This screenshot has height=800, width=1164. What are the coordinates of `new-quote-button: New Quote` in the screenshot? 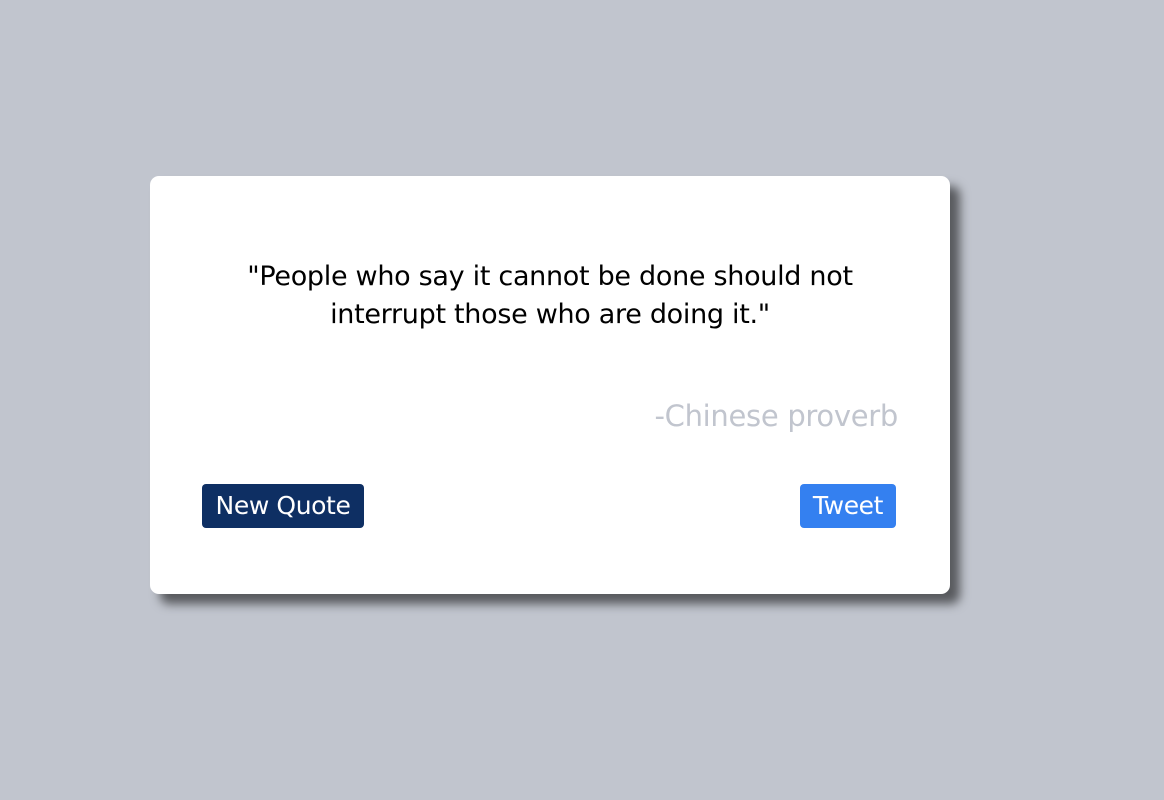 It's located at (283, 506).